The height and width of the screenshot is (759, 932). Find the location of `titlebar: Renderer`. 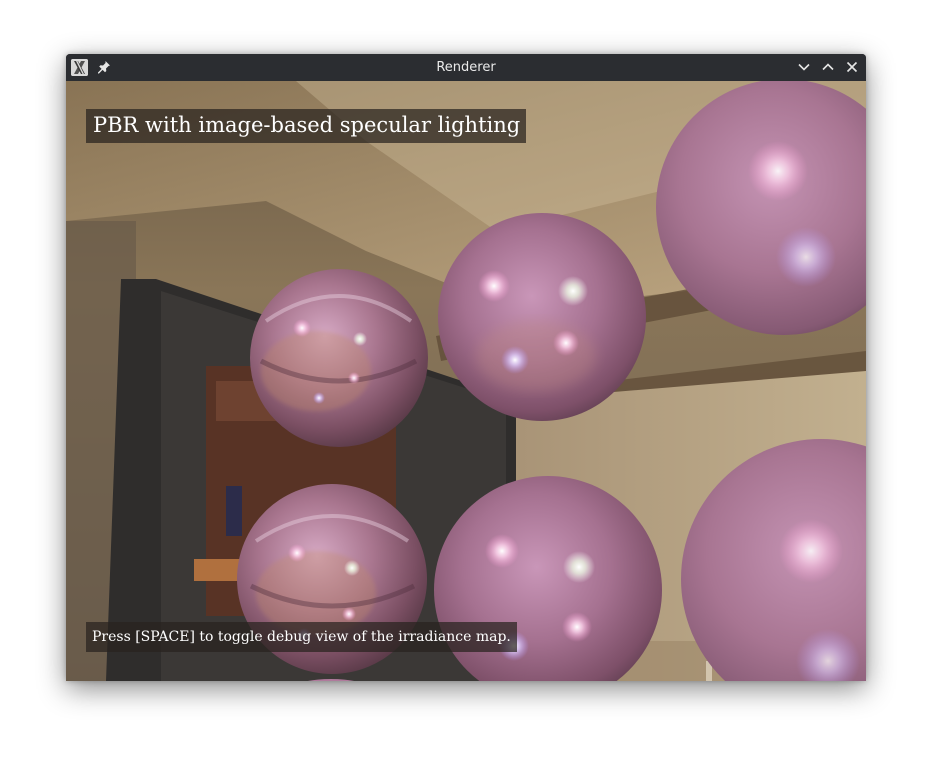

titlebar: Renderer is located at coordinates (466, 67).